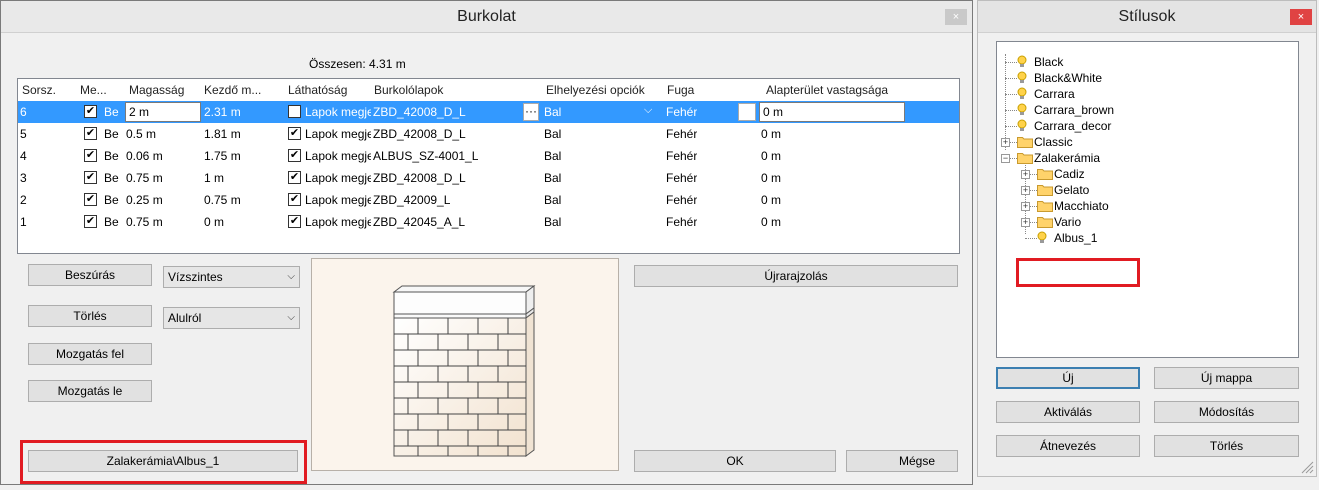 The height and width of the screenshot is (490, 1319). Describe the element at coordinates (735, 461) in the screenshot. I see `ok-button: OK` at that location.